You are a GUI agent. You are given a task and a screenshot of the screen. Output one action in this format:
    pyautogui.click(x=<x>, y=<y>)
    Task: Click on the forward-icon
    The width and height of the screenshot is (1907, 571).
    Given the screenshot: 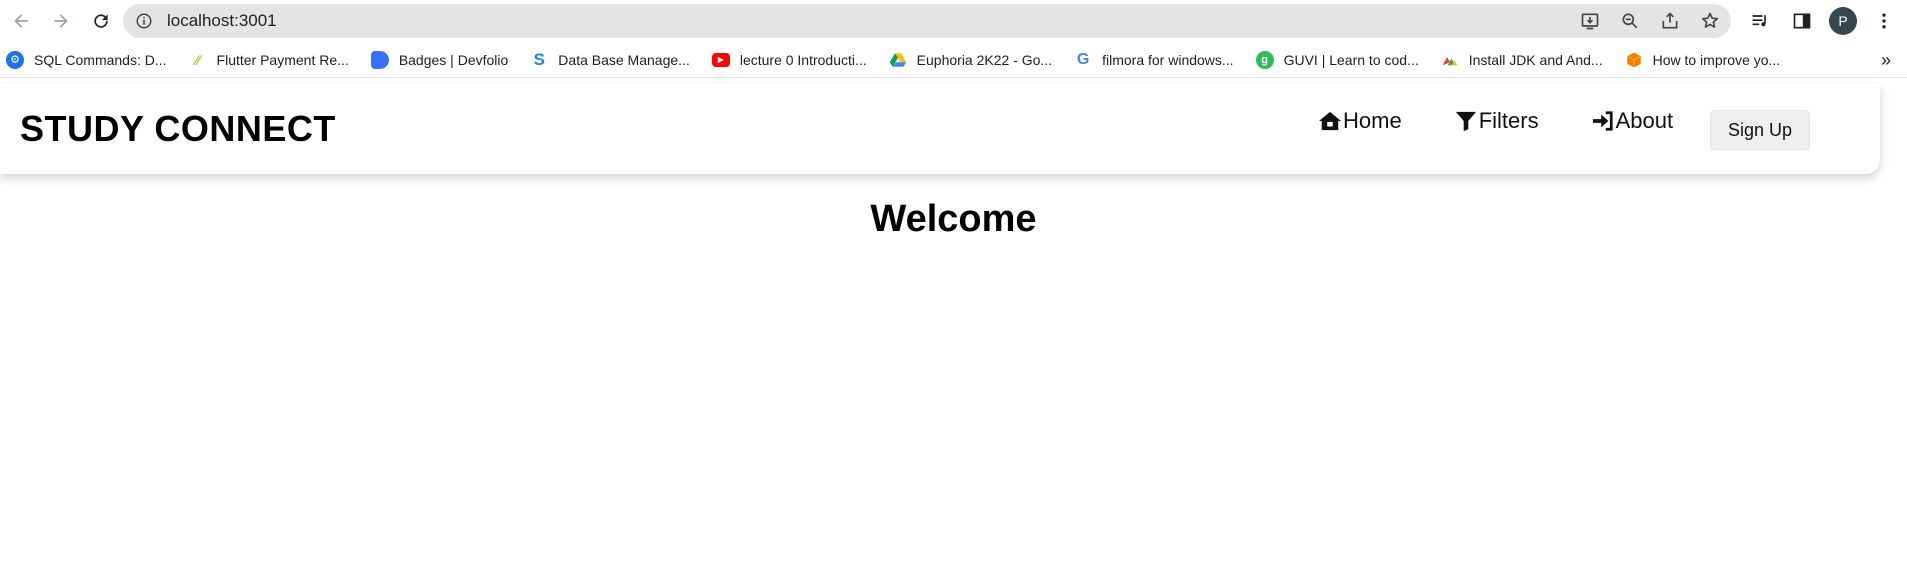 What is the action you would take?
    pyautogui.click(x=61, y=21)
    